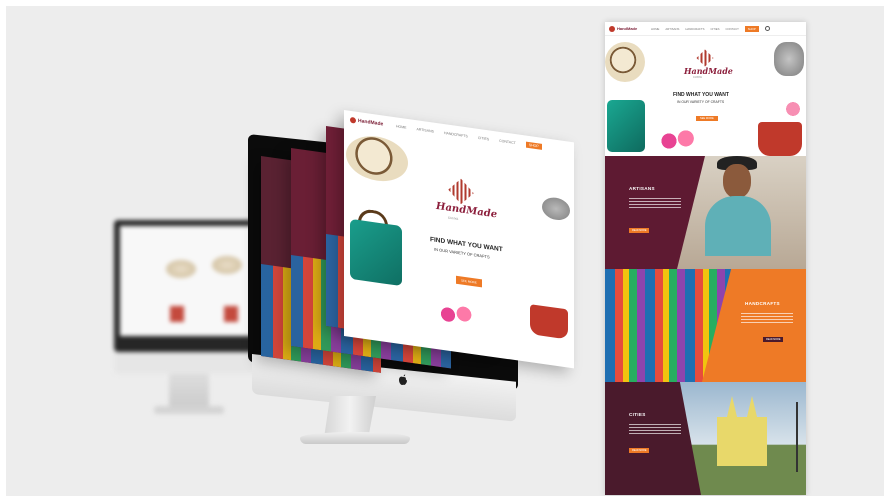 The height and width of the screenshot is (502, 890). What do you see at coordinates (773, 339) in the screenshot?
I see `handcrafts-read-more-button: READ MORE` at bounding box center [773, 339].